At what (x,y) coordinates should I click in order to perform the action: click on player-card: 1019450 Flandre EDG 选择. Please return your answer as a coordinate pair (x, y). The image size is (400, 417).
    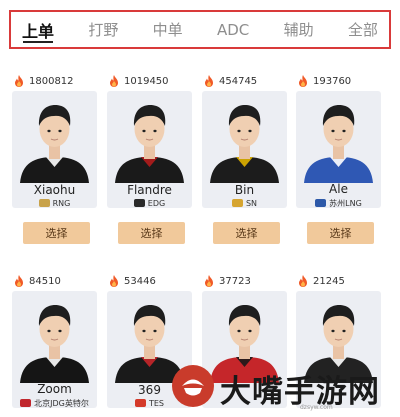
    Looking at the image, I should click on (149, 159).